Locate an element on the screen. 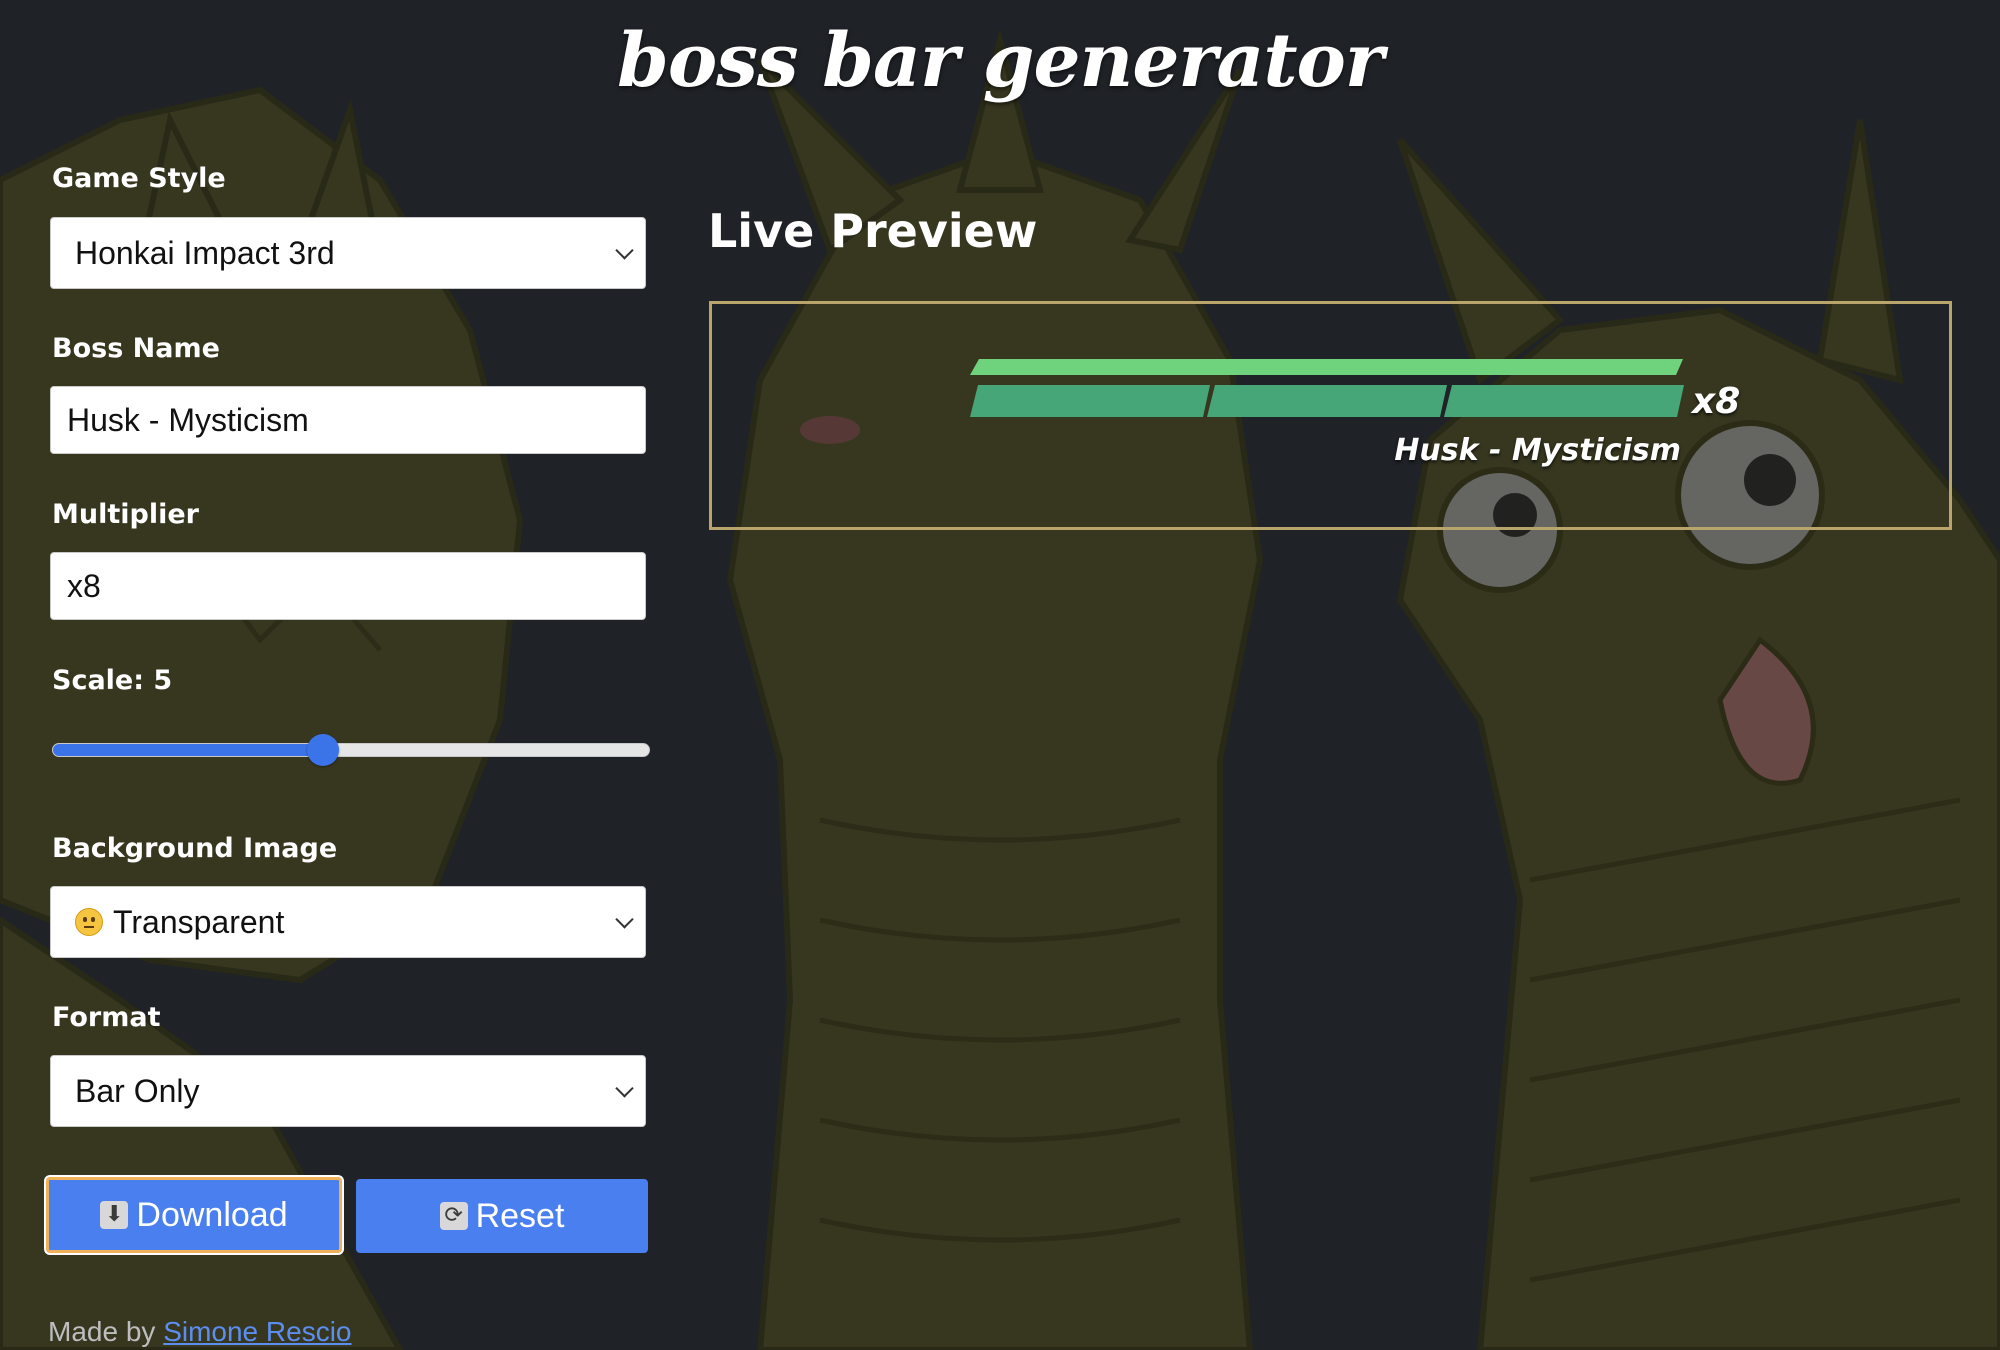 The width and height of the screenshot is (2000, 1350). game-style-select: Honkai Impact 3rd is located at coordinates (348, 253).